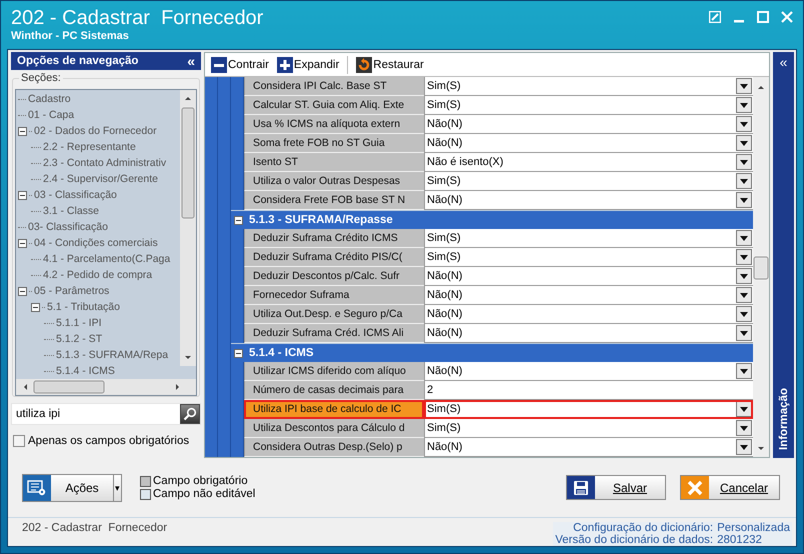  What do you see at coordinates (72, 488) in the screenshot?
I see `actions-button: Ações ▾` at bounding box center [72, 488].